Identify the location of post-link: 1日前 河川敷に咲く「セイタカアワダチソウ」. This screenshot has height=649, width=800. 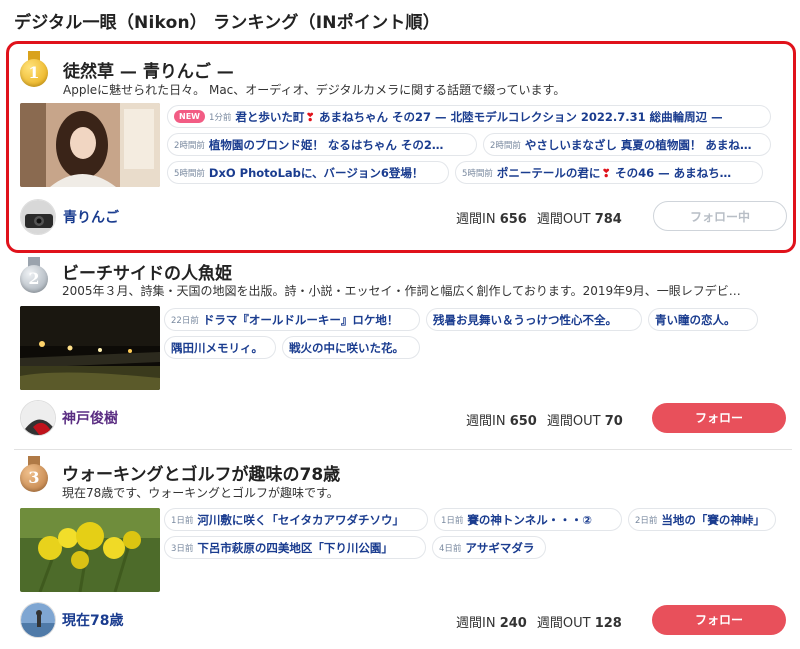
(296, 519).